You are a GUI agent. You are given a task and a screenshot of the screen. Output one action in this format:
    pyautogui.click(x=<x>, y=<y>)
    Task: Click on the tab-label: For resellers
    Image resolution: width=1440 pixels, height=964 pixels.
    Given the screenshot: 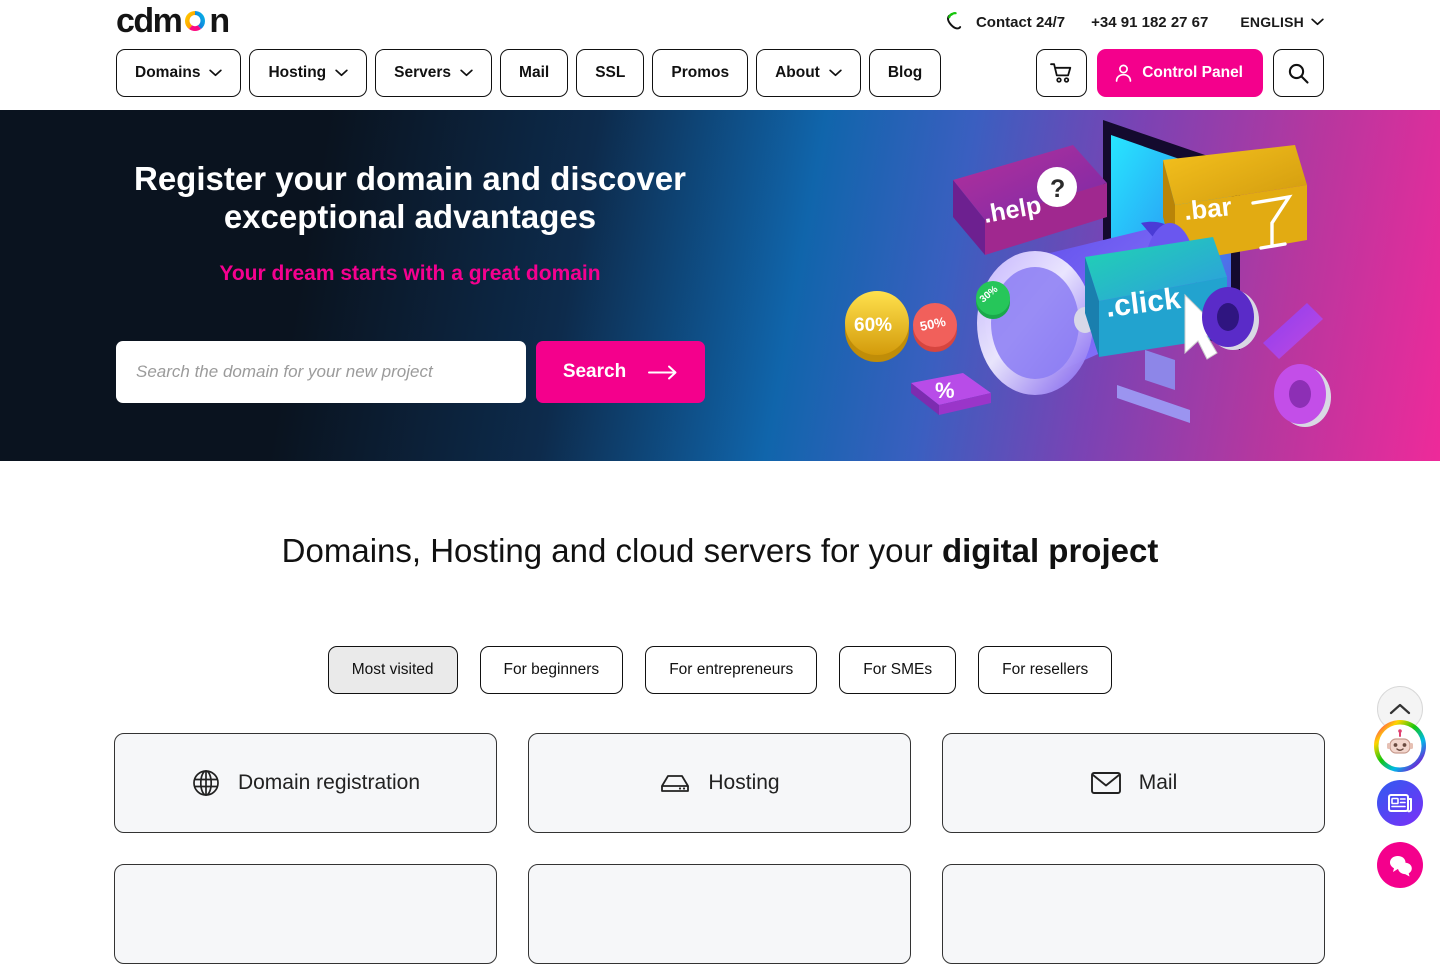 What is the action you would take?
    pyautogui.click(x=1045, y=669)
    